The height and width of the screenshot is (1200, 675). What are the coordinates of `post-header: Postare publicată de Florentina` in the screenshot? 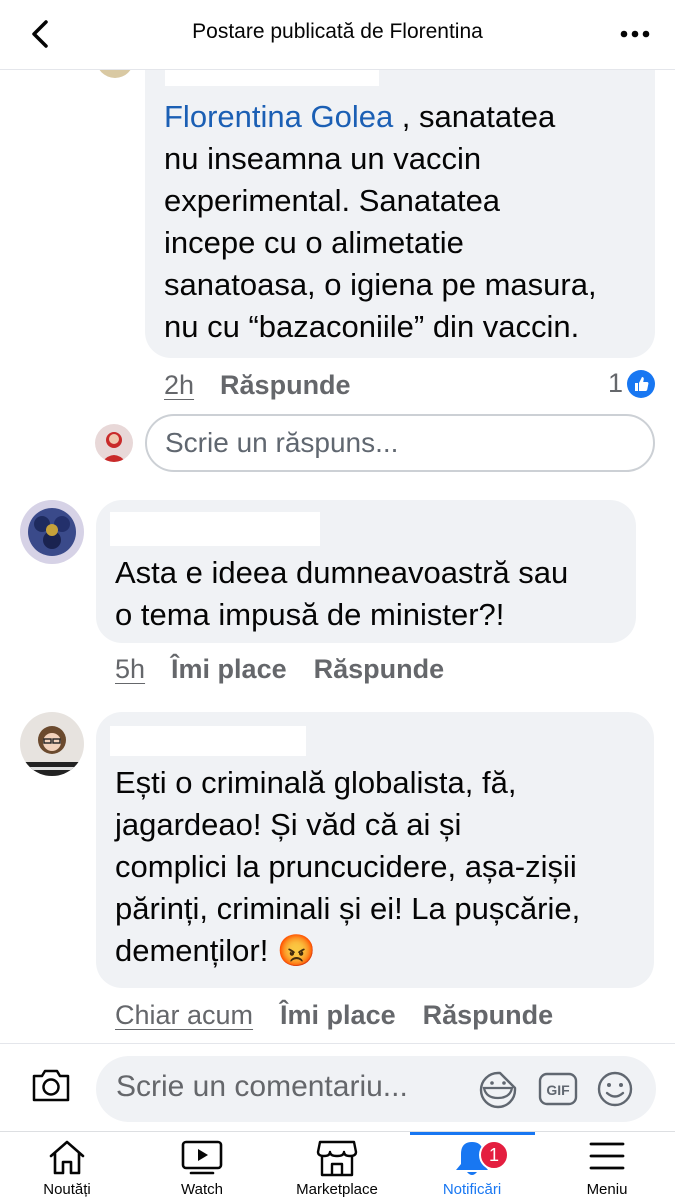 It's located at (337, 35).